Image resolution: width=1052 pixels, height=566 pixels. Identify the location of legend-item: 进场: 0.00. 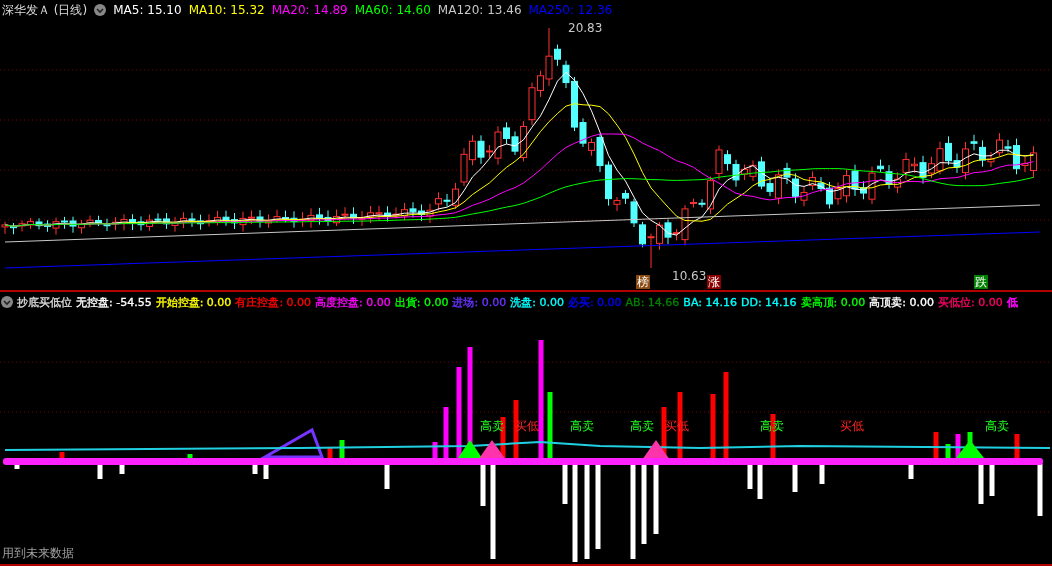
(479, 302).